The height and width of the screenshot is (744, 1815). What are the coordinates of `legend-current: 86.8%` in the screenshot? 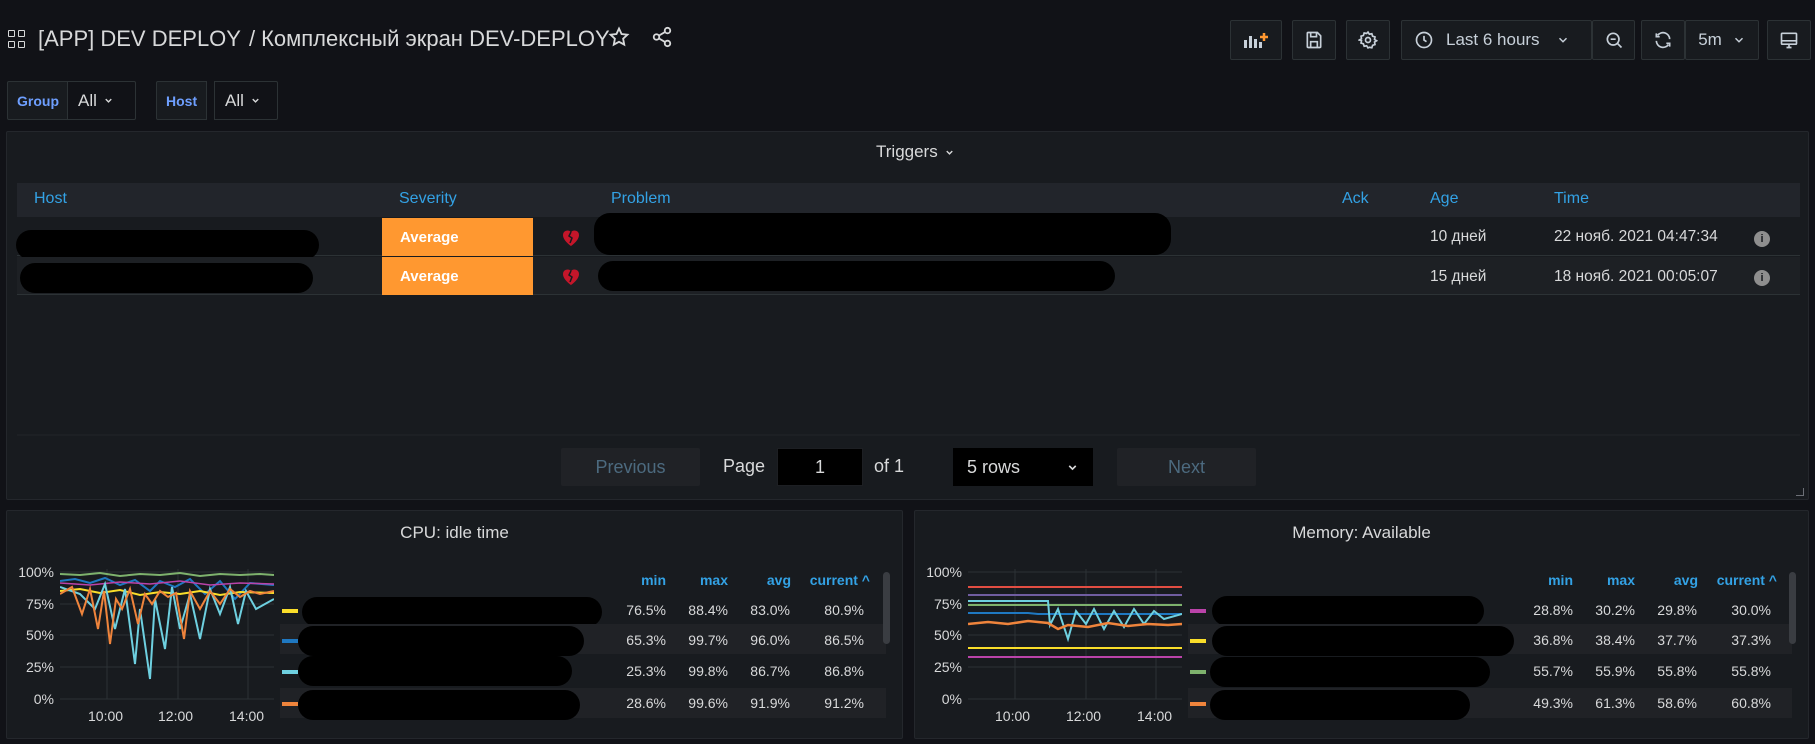 It's located at (844, 671).